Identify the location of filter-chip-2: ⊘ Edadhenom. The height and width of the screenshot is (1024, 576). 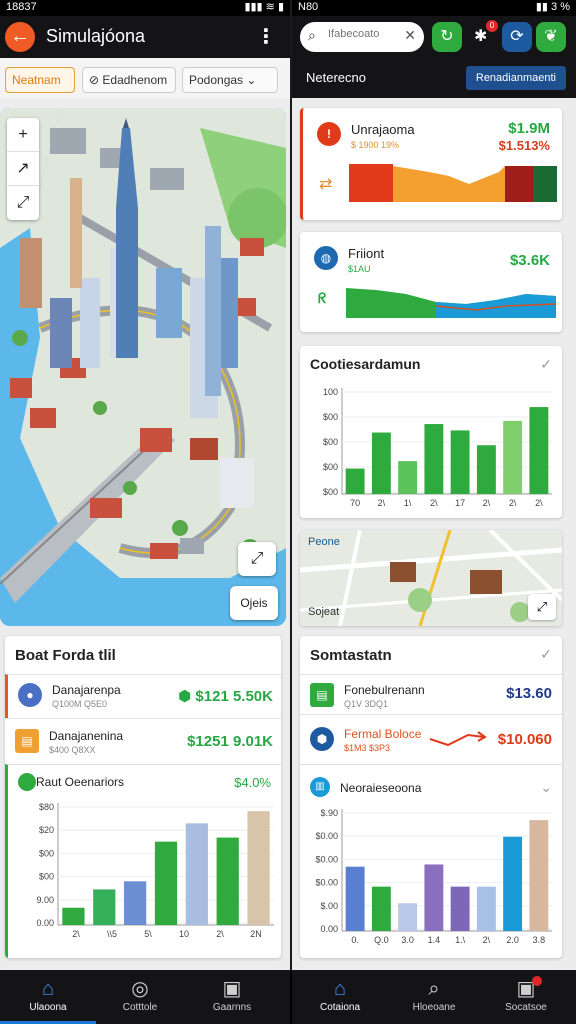
(129, 80).